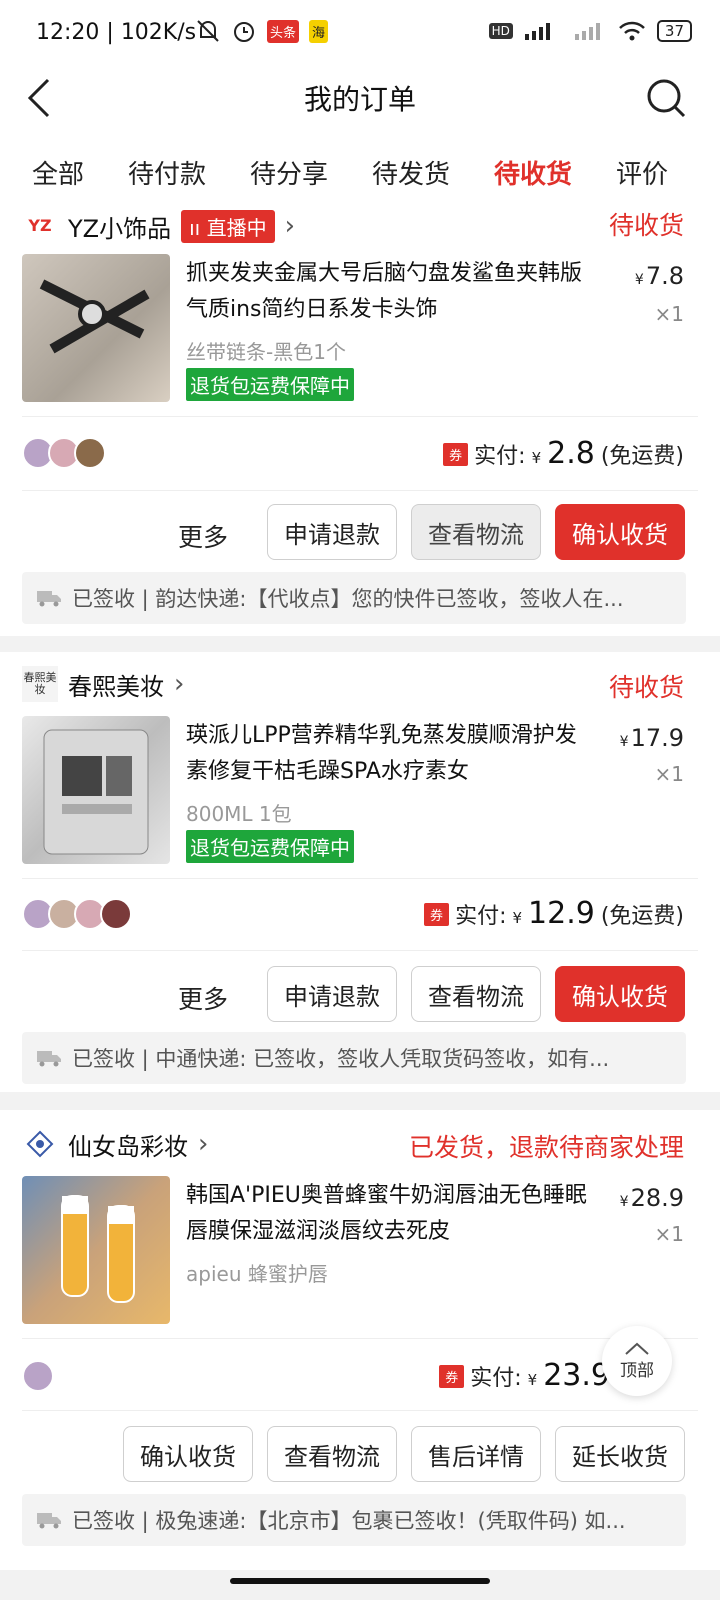 Image resolution: width=720 pixels, height=1600 pixels. What do you see at coordinates (391, 1214) in the screenshot?
I see `product-title: 韩国A'PIEU奥普蜂蜜牛奶润唇油无色睡眠唇膜保湿滋润淡唇纹去死皮` at bounding box center [391, 1214].